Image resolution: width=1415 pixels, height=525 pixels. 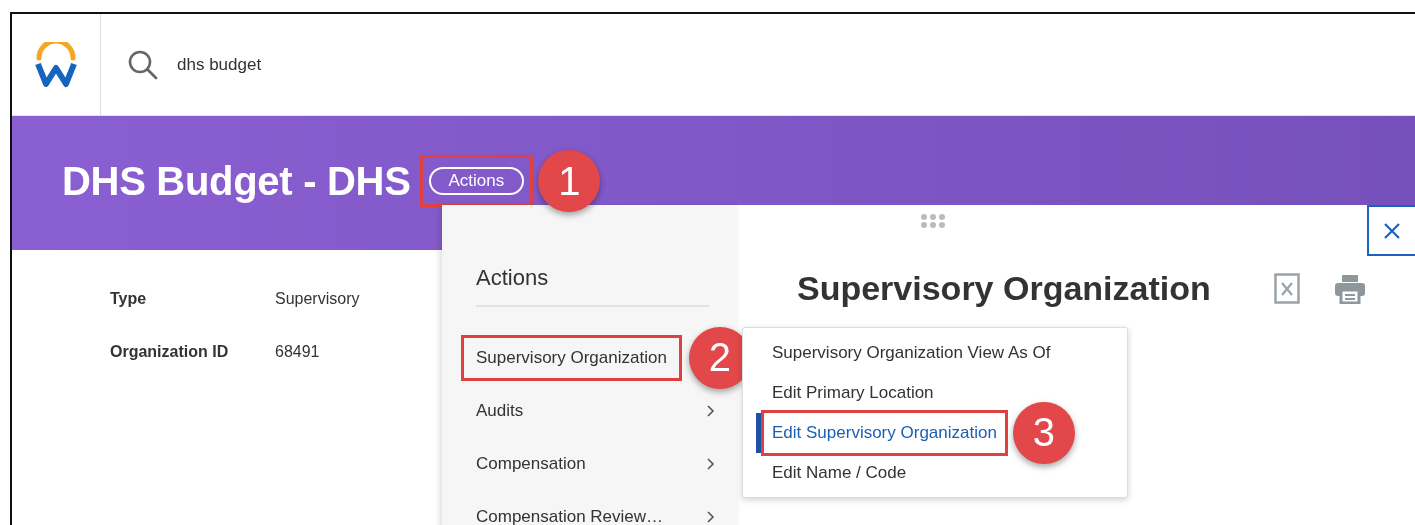 I want to click on callout-badge: 1, so click(x=569, y=181).